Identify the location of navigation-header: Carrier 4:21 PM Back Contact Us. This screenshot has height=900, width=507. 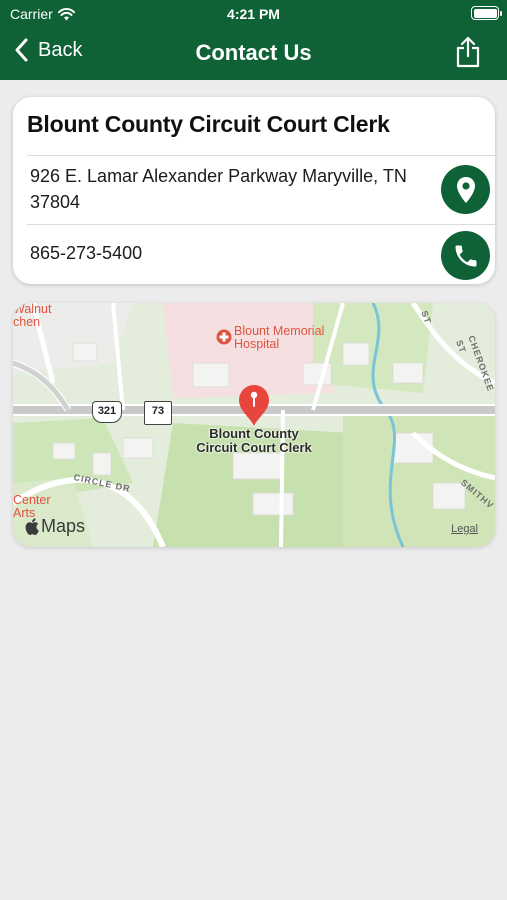
(253, 40).